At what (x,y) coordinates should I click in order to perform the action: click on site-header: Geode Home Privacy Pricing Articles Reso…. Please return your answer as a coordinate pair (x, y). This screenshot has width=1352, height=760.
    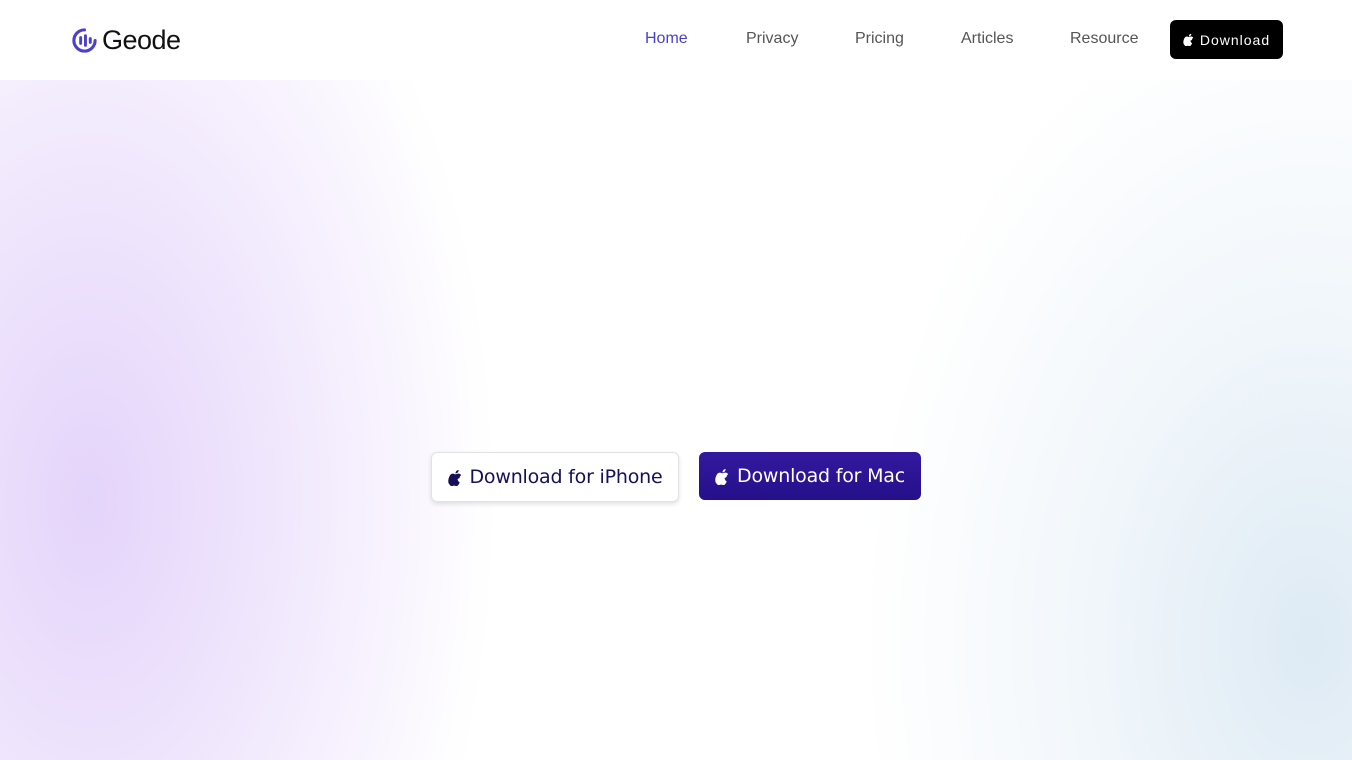
    Looking at the image, I should click on (676, 40).